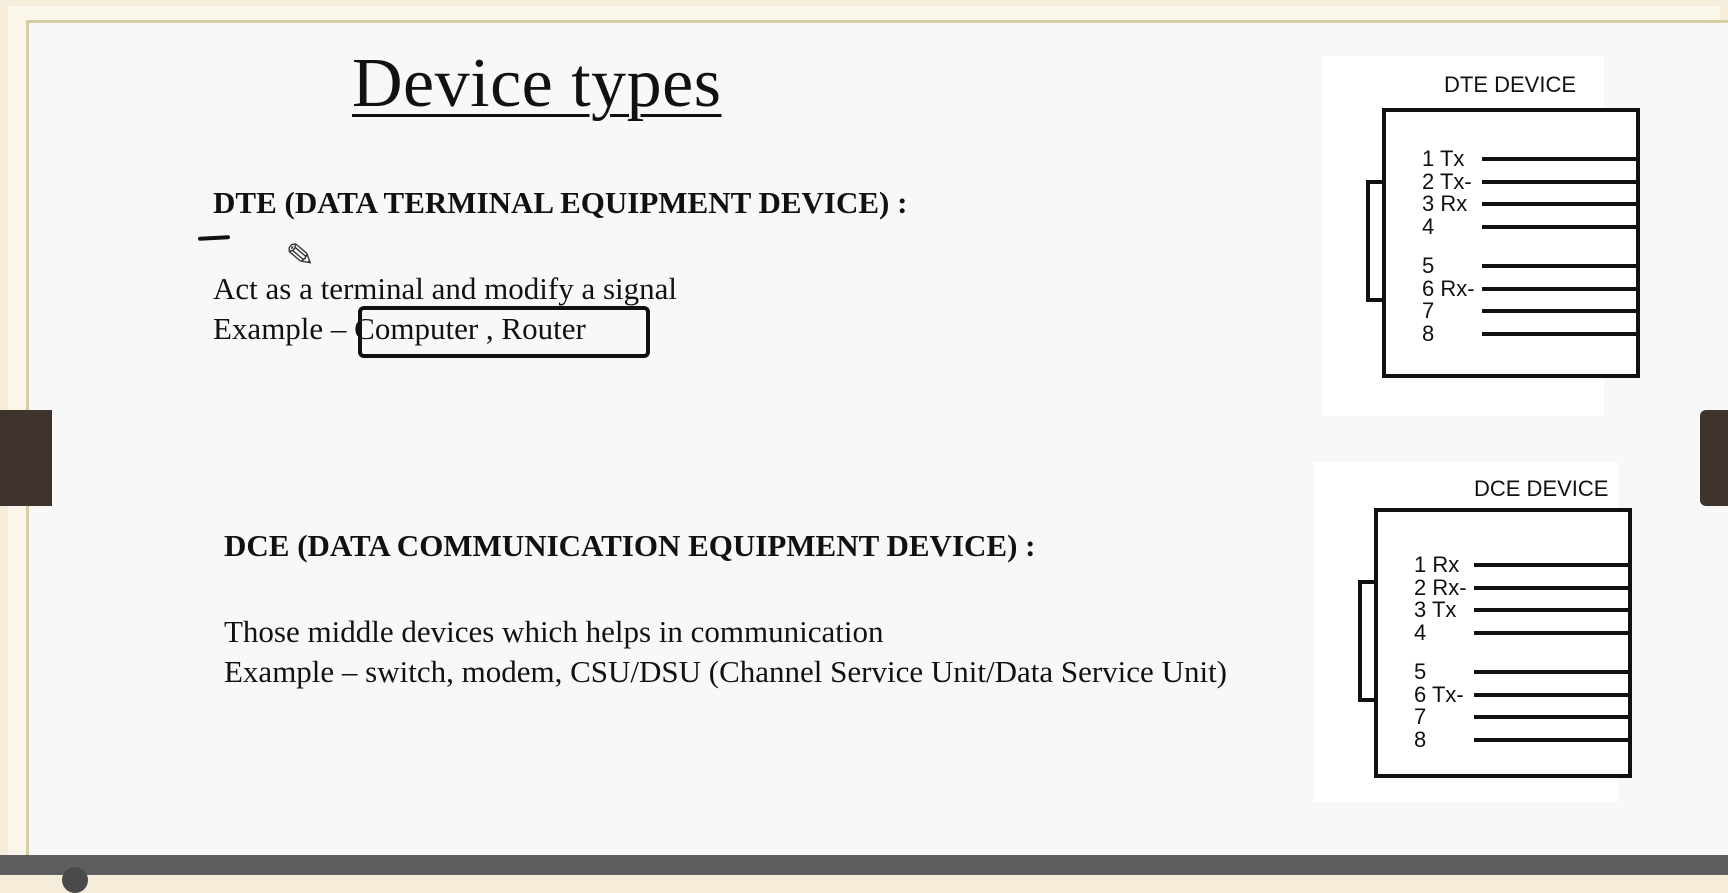  Describe the element at coordinates (537, 83) in the screenshot. I see `slide-title: Device types` at that location.